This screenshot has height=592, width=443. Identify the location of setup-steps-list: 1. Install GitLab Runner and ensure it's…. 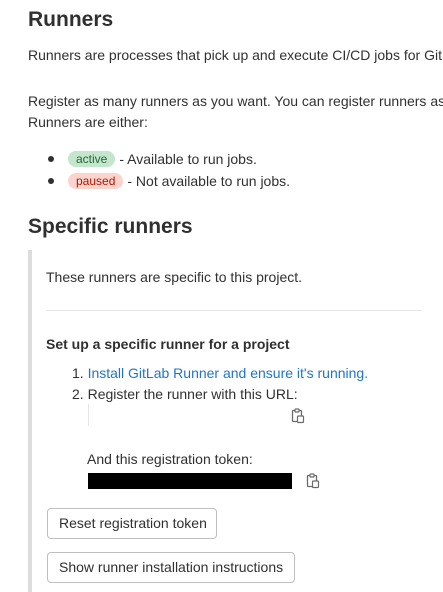
(220, 384).